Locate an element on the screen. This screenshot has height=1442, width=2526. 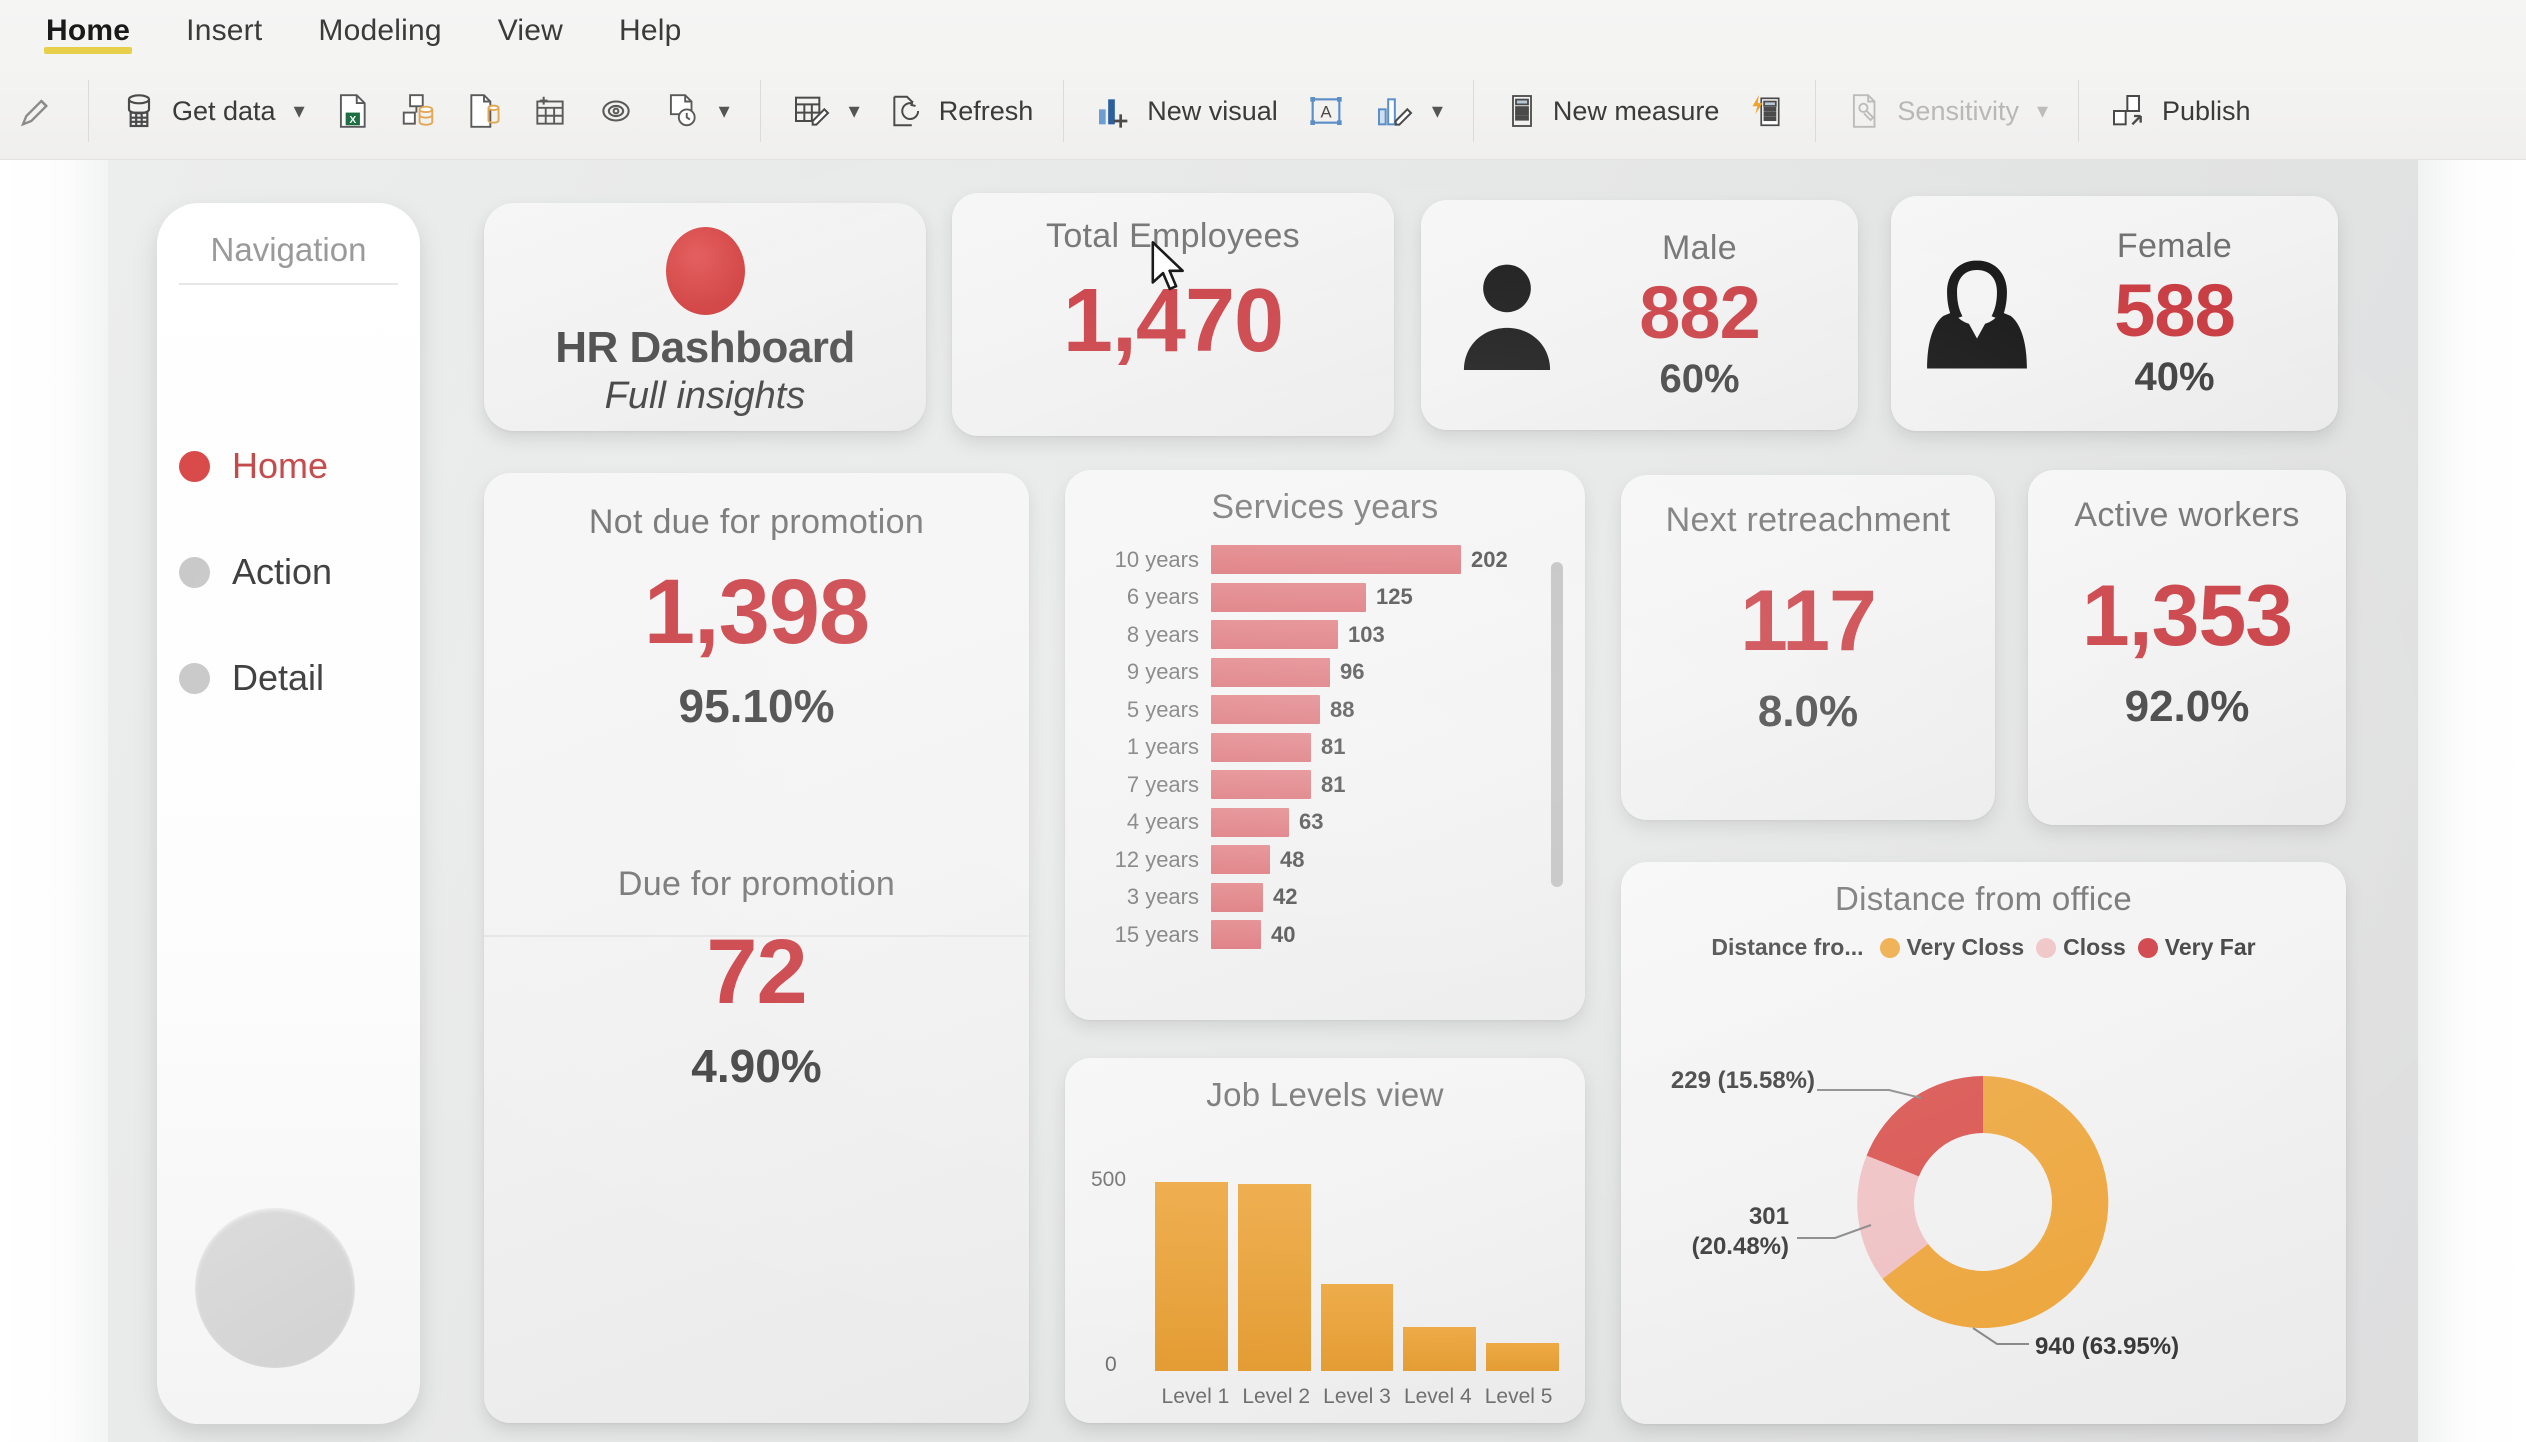
services-years-row: 1 years 81 is located at coordinates (1334, 748).